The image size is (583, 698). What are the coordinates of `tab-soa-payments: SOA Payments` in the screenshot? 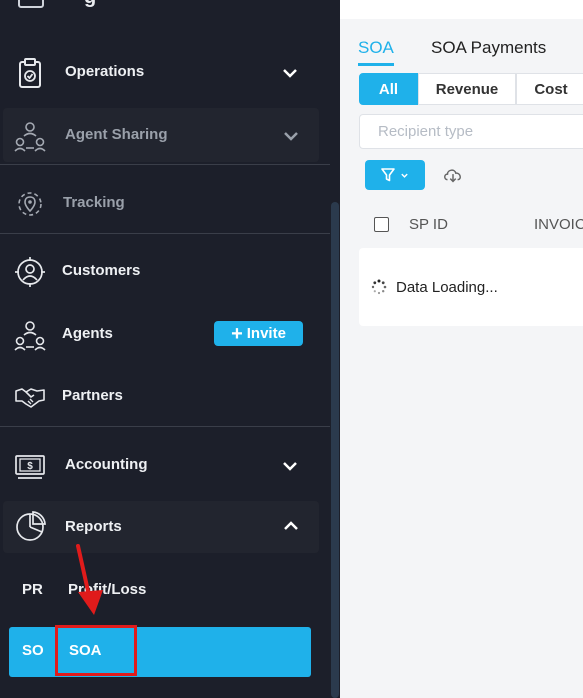 It's located at (488, 48).